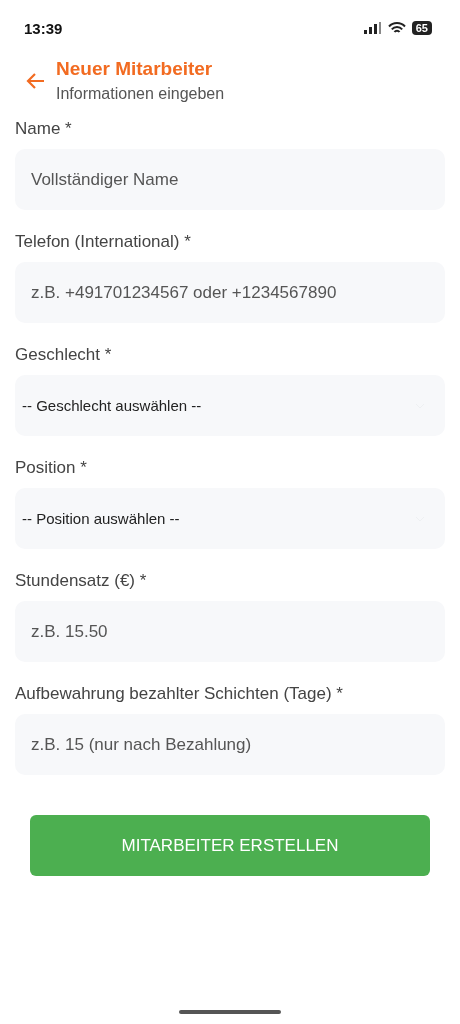 The image size is (460, 1024). I want to click on signal-icon, so click(372, 28).